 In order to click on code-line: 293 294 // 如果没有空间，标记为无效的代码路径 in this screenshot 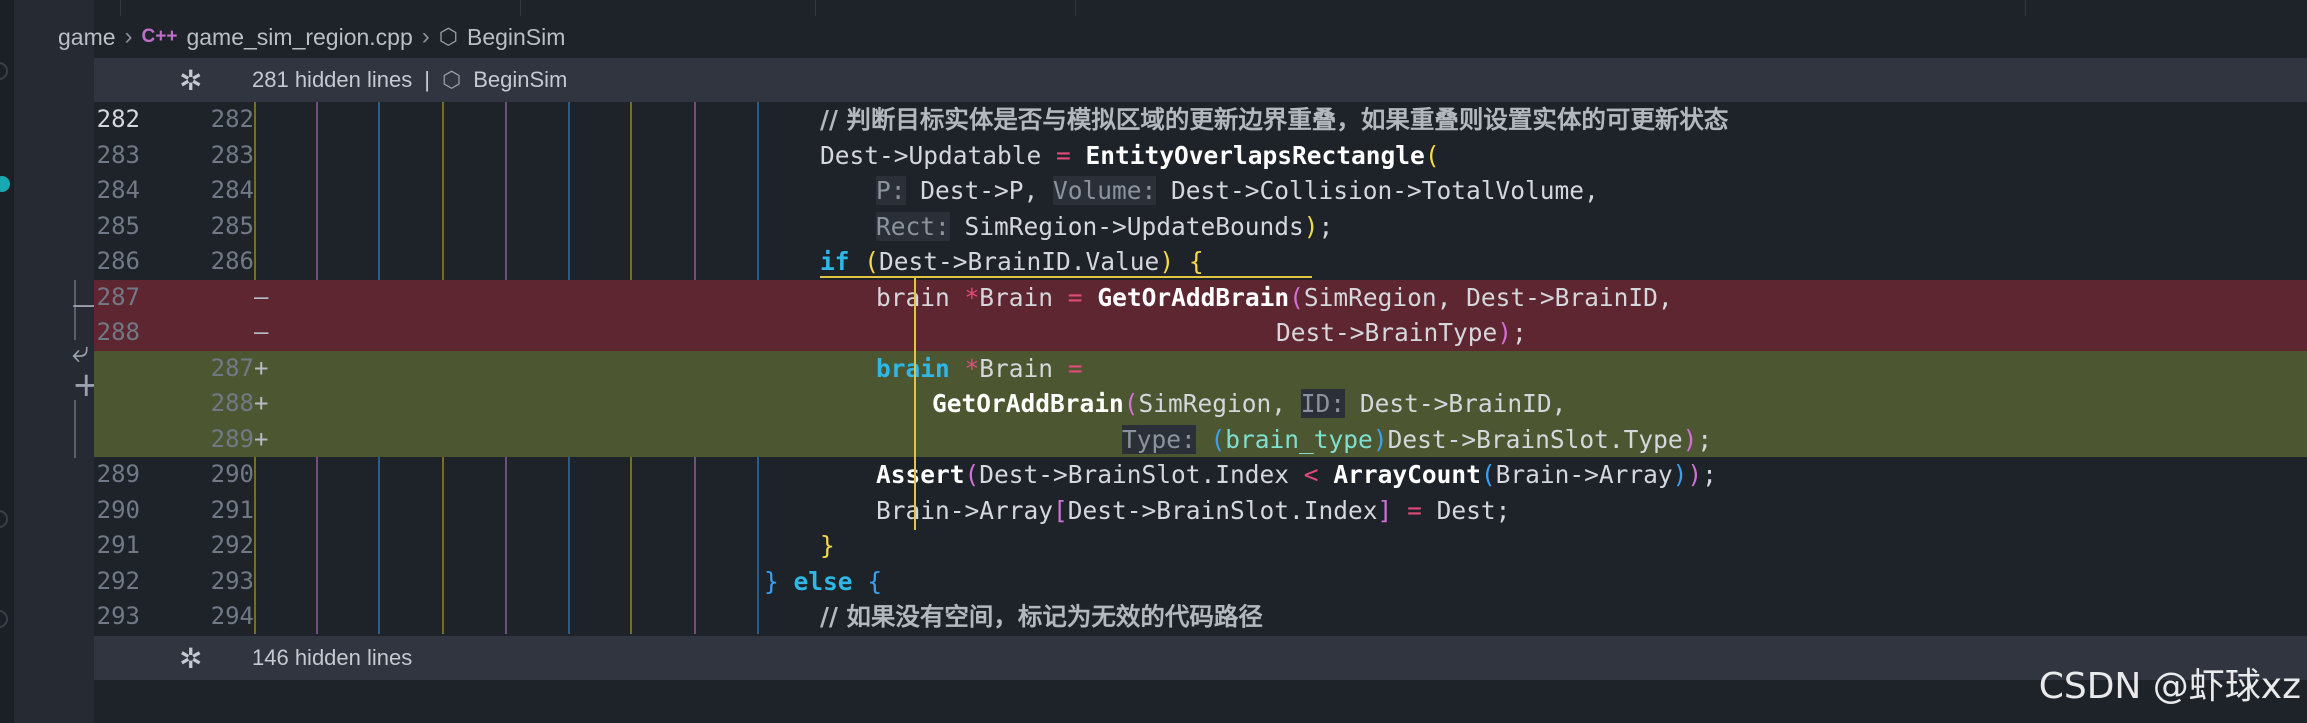, I will do `click(1200, 617)`.